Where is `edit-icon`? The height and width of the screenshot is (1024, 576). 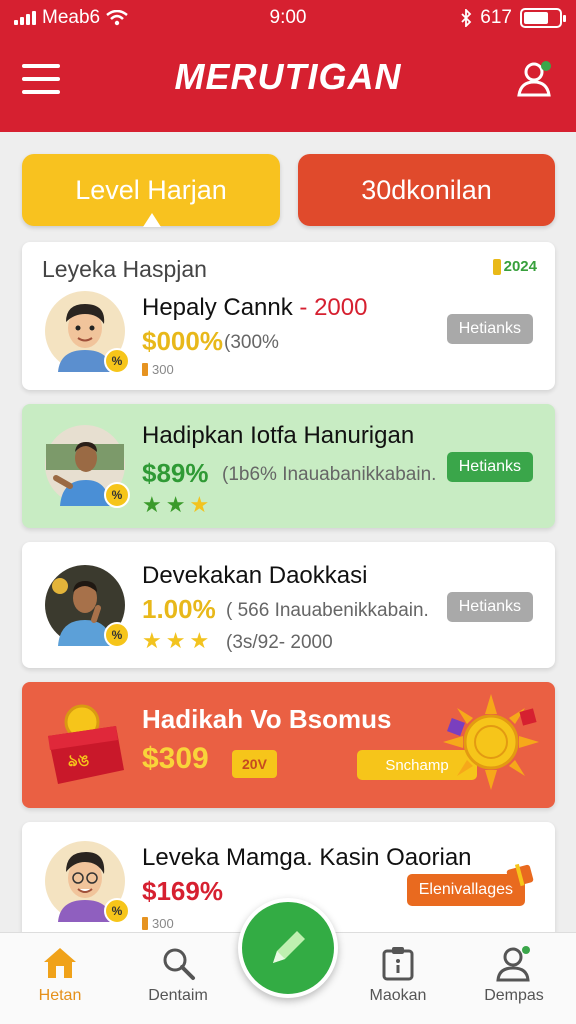
edit-icon is located at coordinates (289, 947).